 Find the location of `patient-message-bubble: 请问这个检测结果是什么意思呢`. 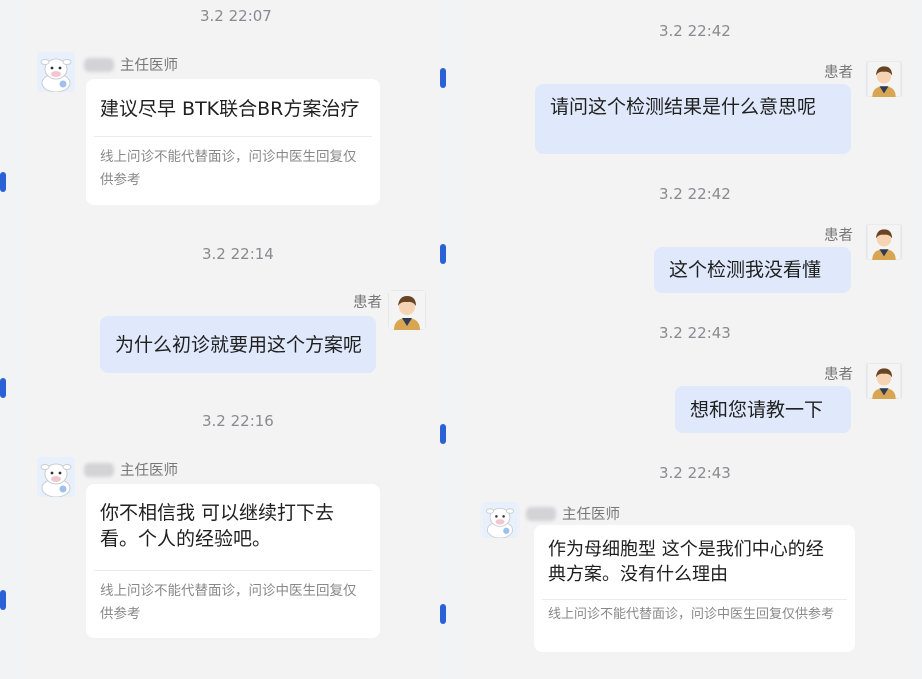

patient-message-bubble: 请问这个检测结果是什么意思呢 is located at coordinates (693, 119).